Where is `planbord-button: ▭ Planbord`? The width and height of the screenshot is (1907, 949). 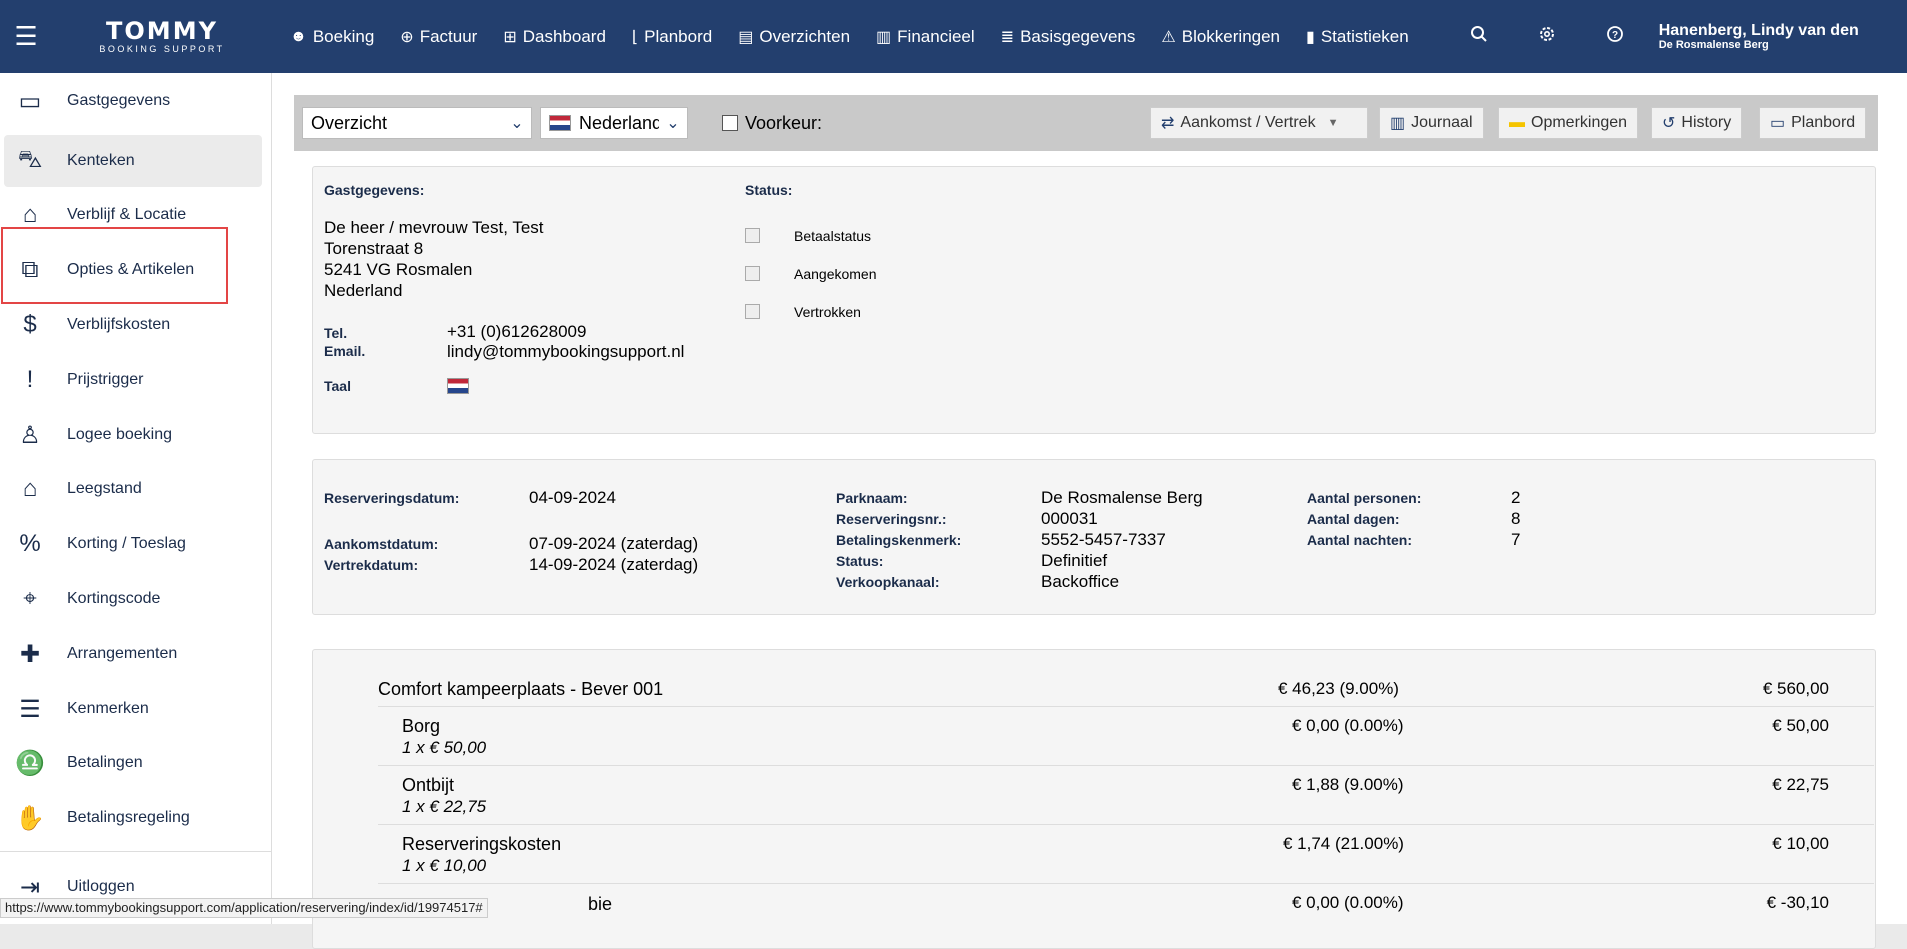 planbord-button: ▭ Planbord is located at coordinates (1813, 123).